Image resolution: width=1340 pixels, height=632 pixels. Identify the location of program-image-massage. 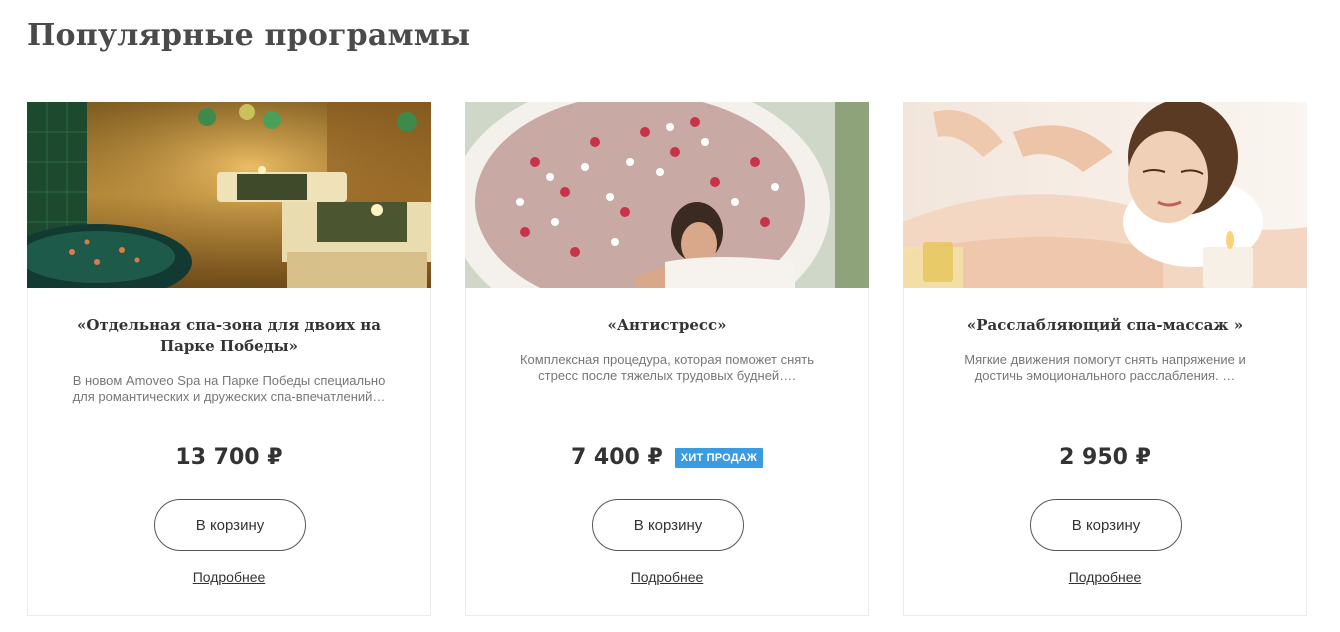
(1105, 195).